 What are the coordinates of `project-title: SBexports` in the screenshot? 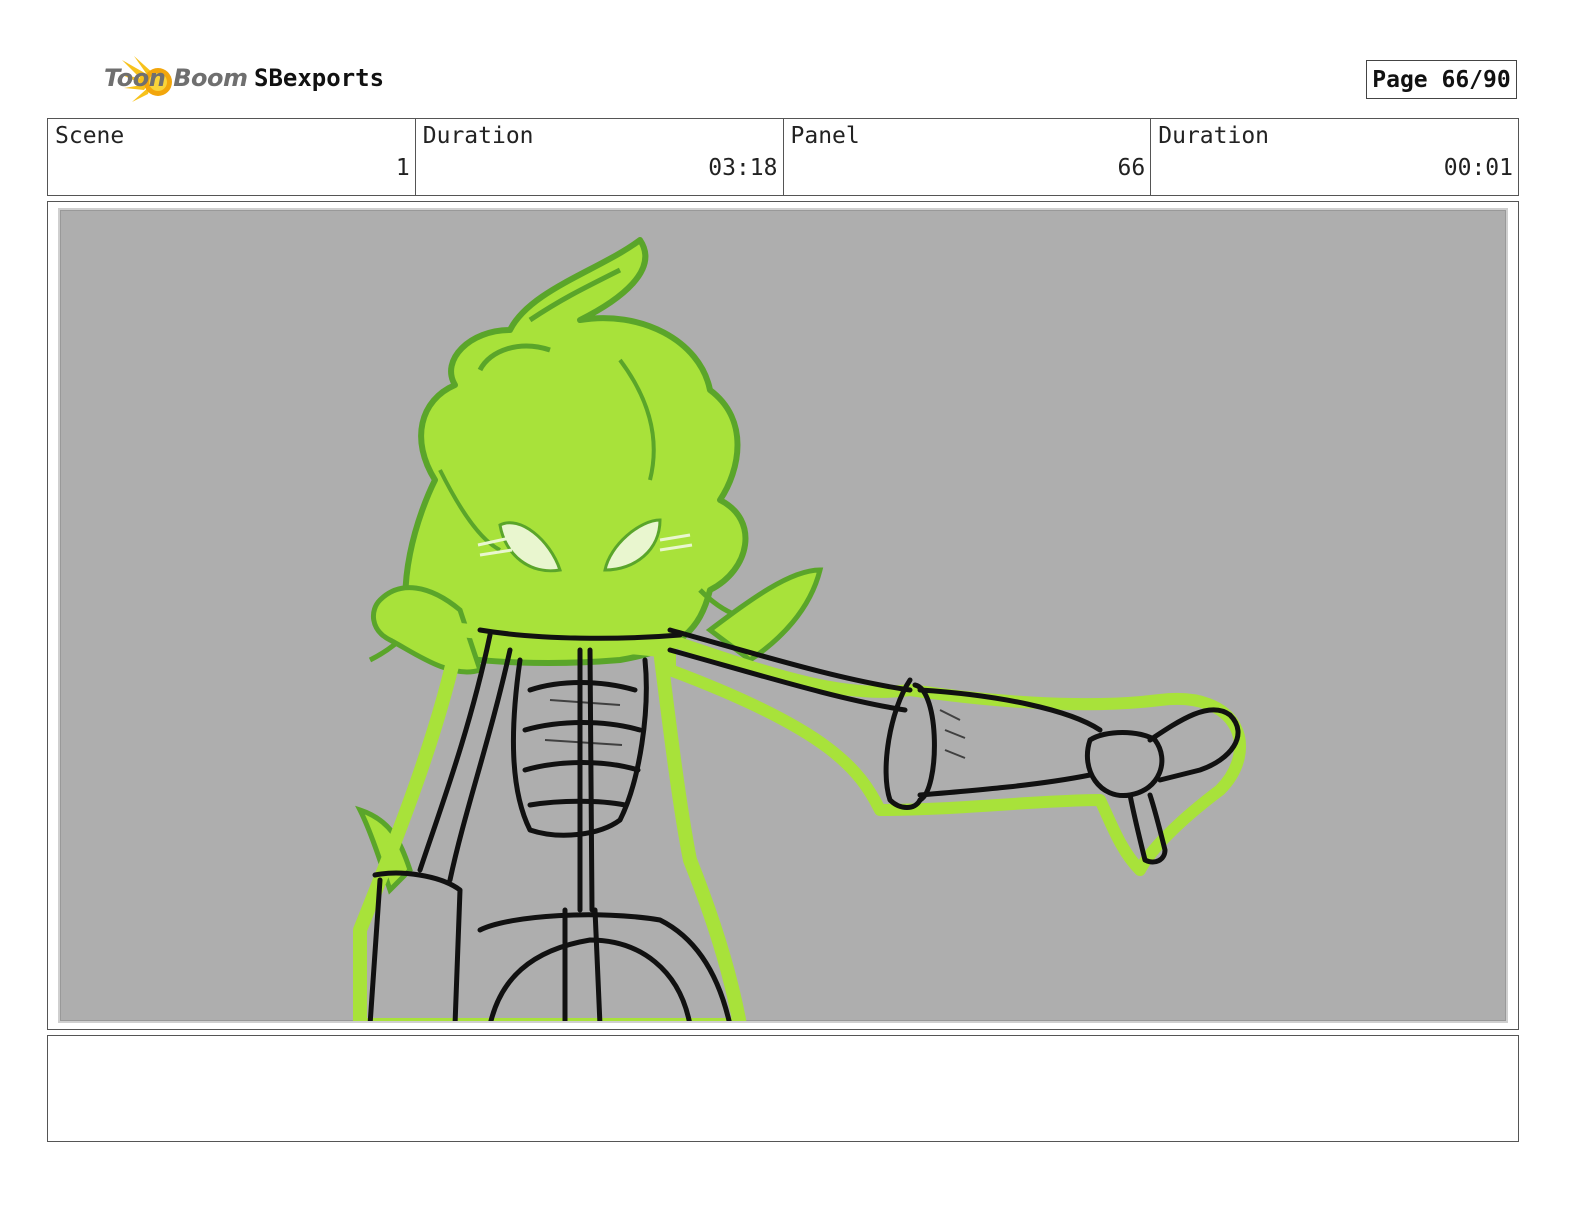 It's located at (319, 78).